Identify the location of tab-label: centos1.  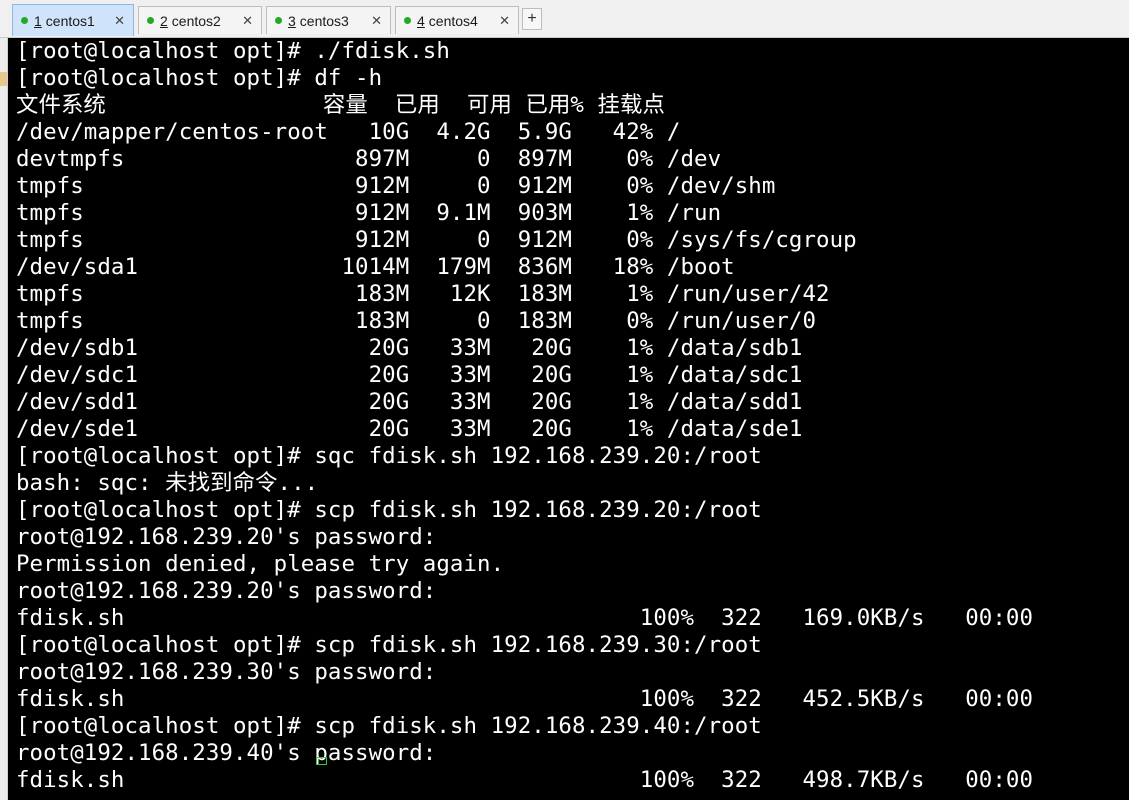
(70, 20).